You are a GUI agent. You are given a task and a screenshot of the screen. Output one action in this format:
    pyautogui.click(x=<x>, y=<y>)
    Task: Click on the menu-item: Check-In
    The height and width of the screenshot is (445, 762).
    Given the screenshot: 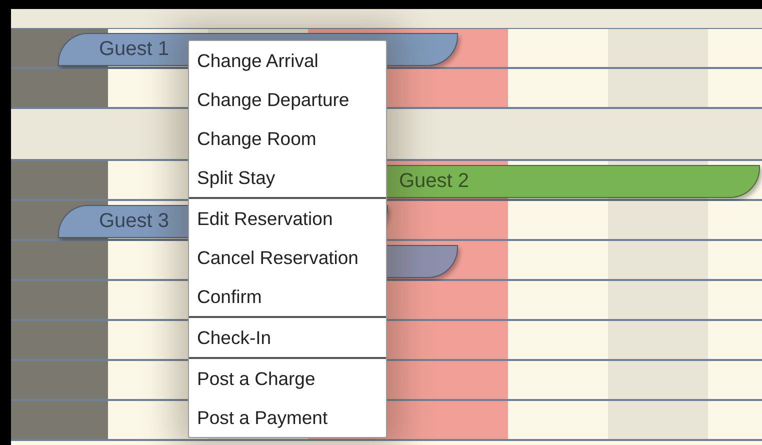 What is the action you would take?
    pyautogui.click(x=287, y=337)
    